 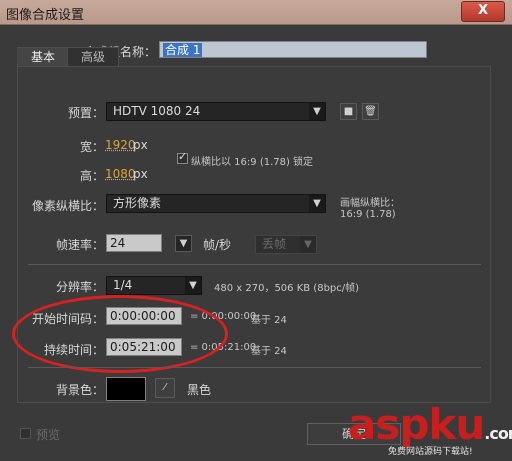 I want to click on preset-select: HDTV 1080 24 ▼, so click(x=216, y=111).